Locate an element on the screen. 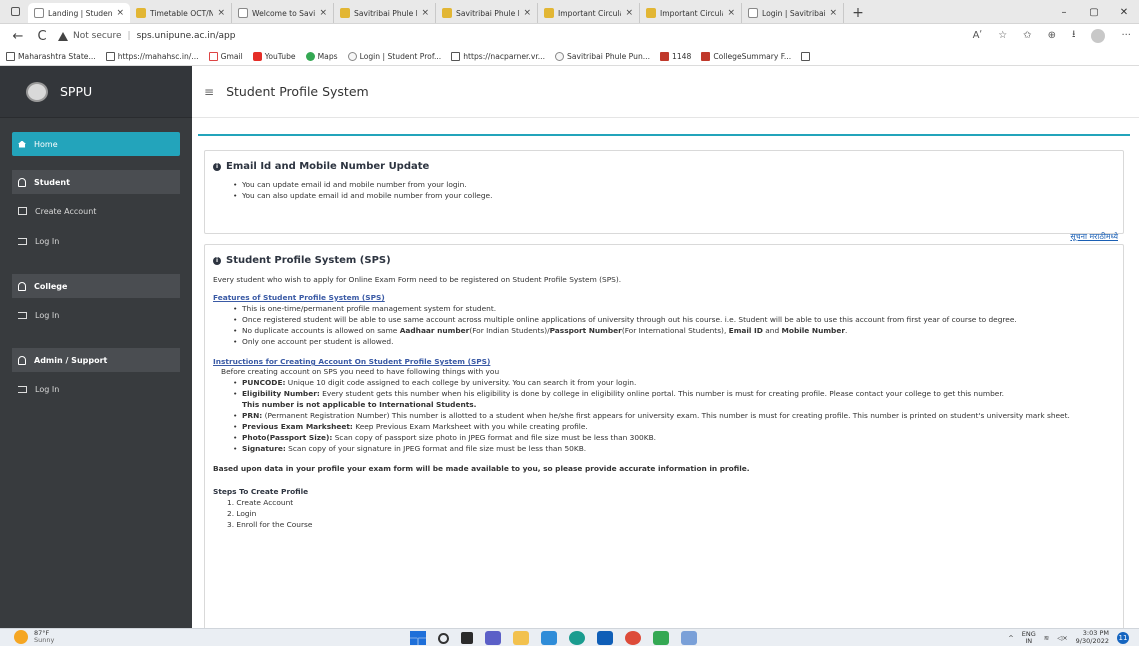 This screenshot has width=1139, height=646. volume-icon: ◁× is located at coordinates (1062, 638).